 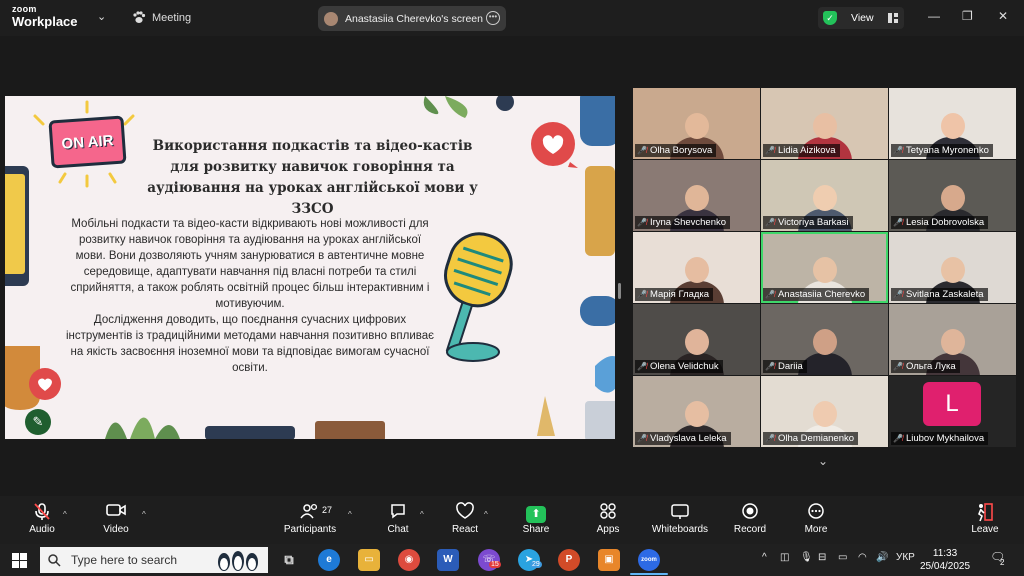 I want to click on tray-overflow-icon: ^, so click(x=764, y=557).